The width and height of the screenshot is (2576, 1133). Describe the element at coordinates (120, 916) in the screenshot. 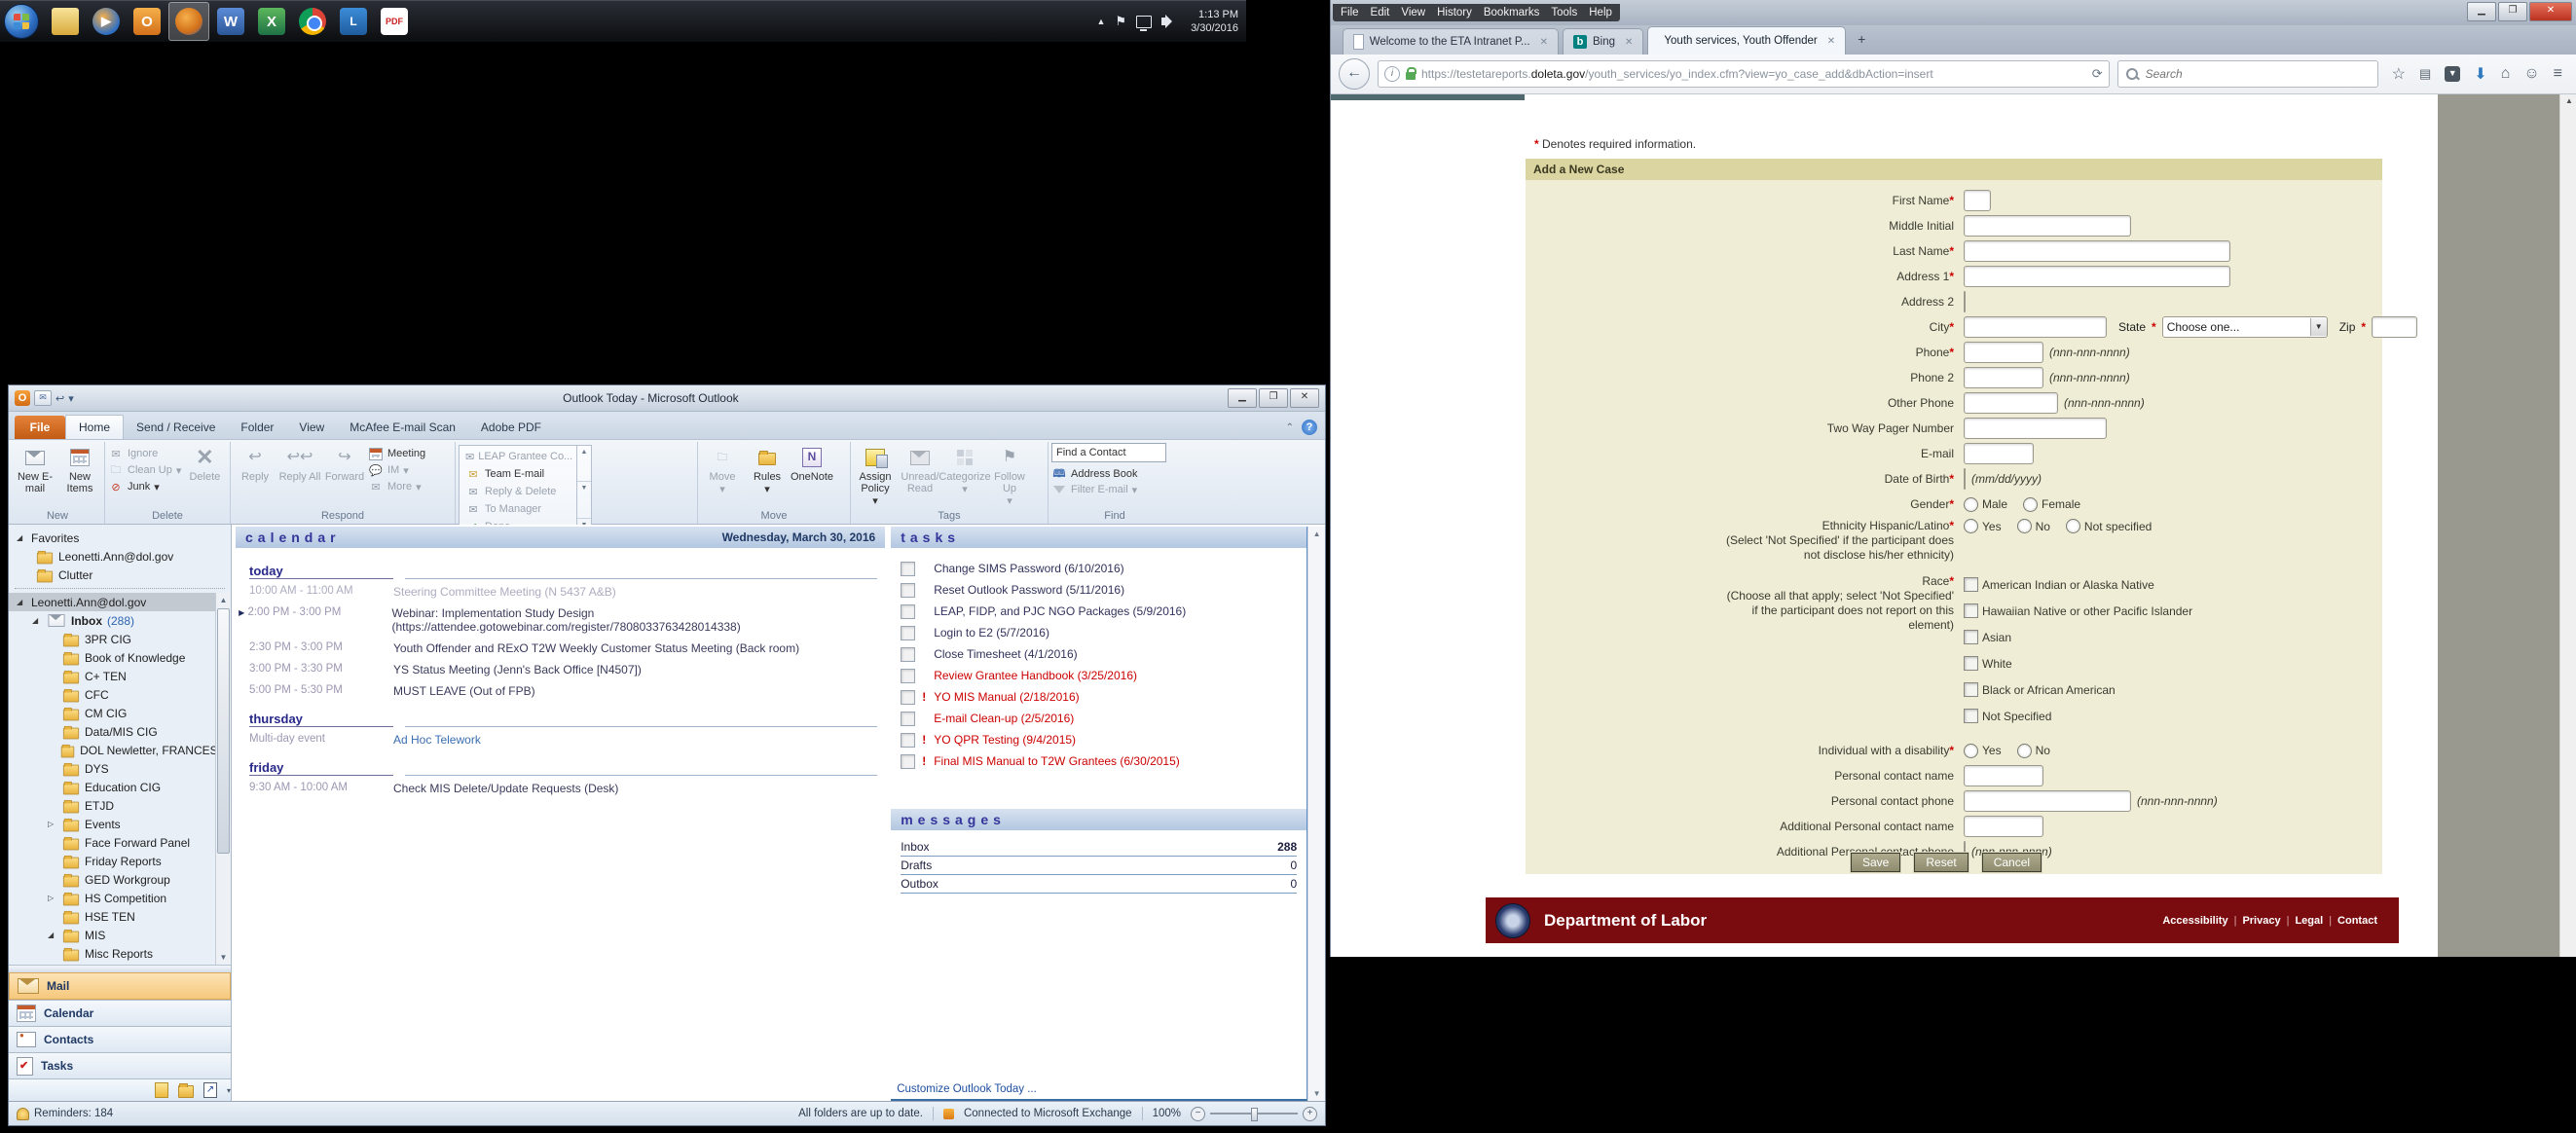

I see `folder-item: HSE TEN` at that location.